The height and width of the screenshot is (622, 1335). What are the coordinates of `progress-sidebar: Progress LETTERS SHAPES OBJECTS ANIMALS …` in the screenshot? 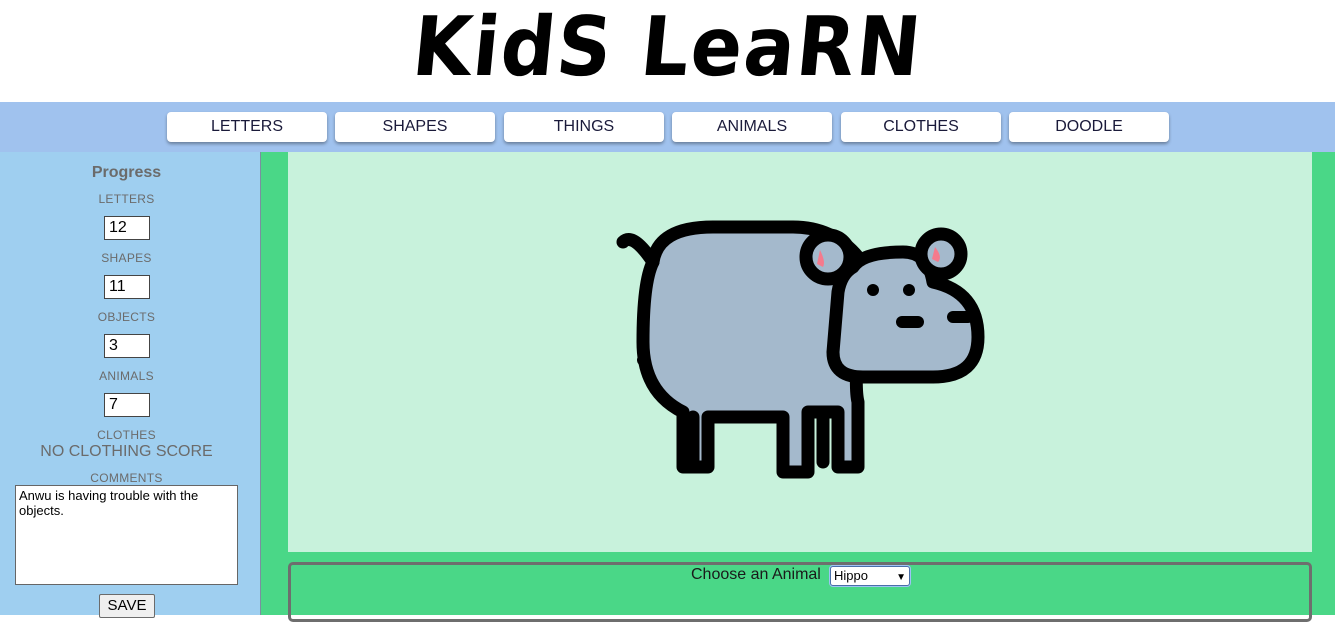 It's located at (130, 385).